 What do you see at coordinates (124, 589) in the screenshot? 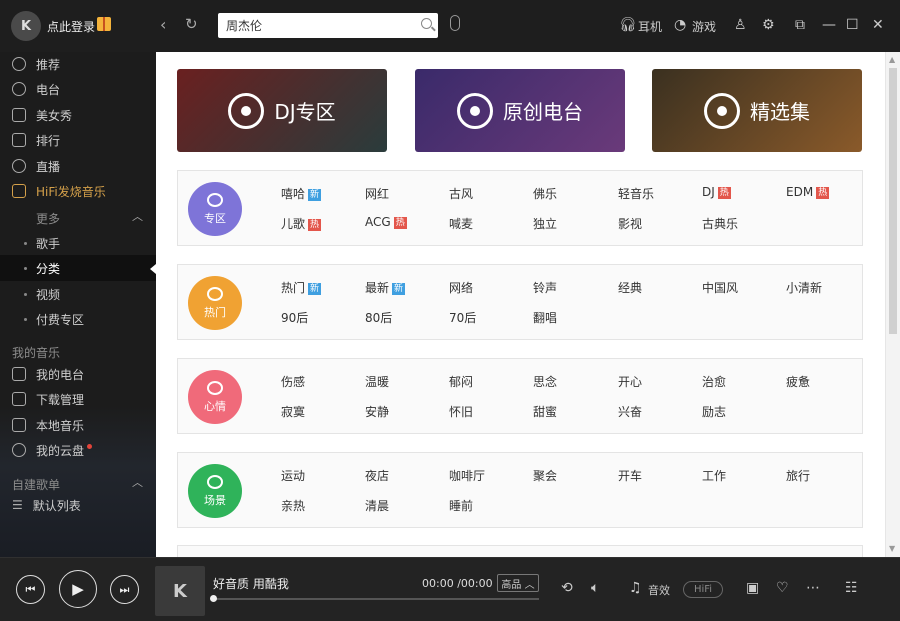
I see `next-button: ⏭︎` at bounding box center [124, 589].